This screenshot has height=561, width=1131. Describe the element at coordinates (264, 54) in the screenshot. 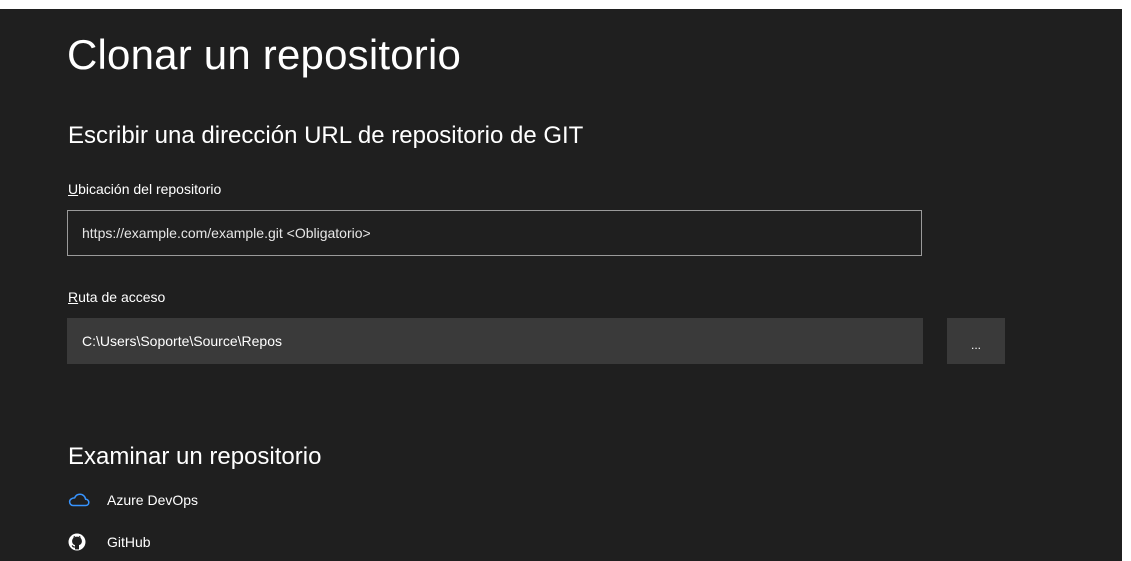

I see `page-title: Clonar un repositorio` at that location.